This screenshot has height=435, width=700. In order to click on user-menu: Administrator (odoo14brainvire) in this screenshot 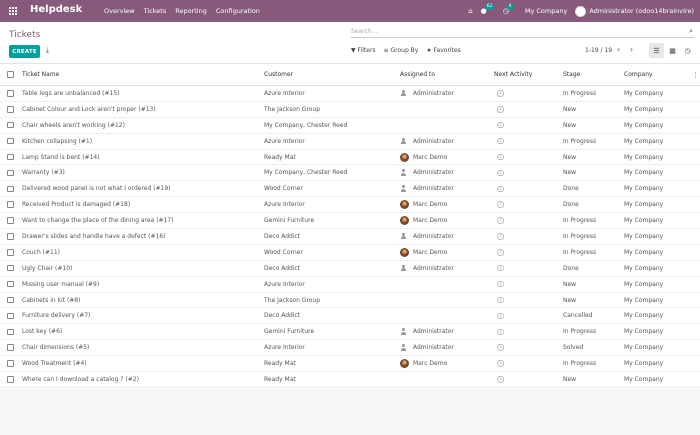, I will do `click(634, 11)`.